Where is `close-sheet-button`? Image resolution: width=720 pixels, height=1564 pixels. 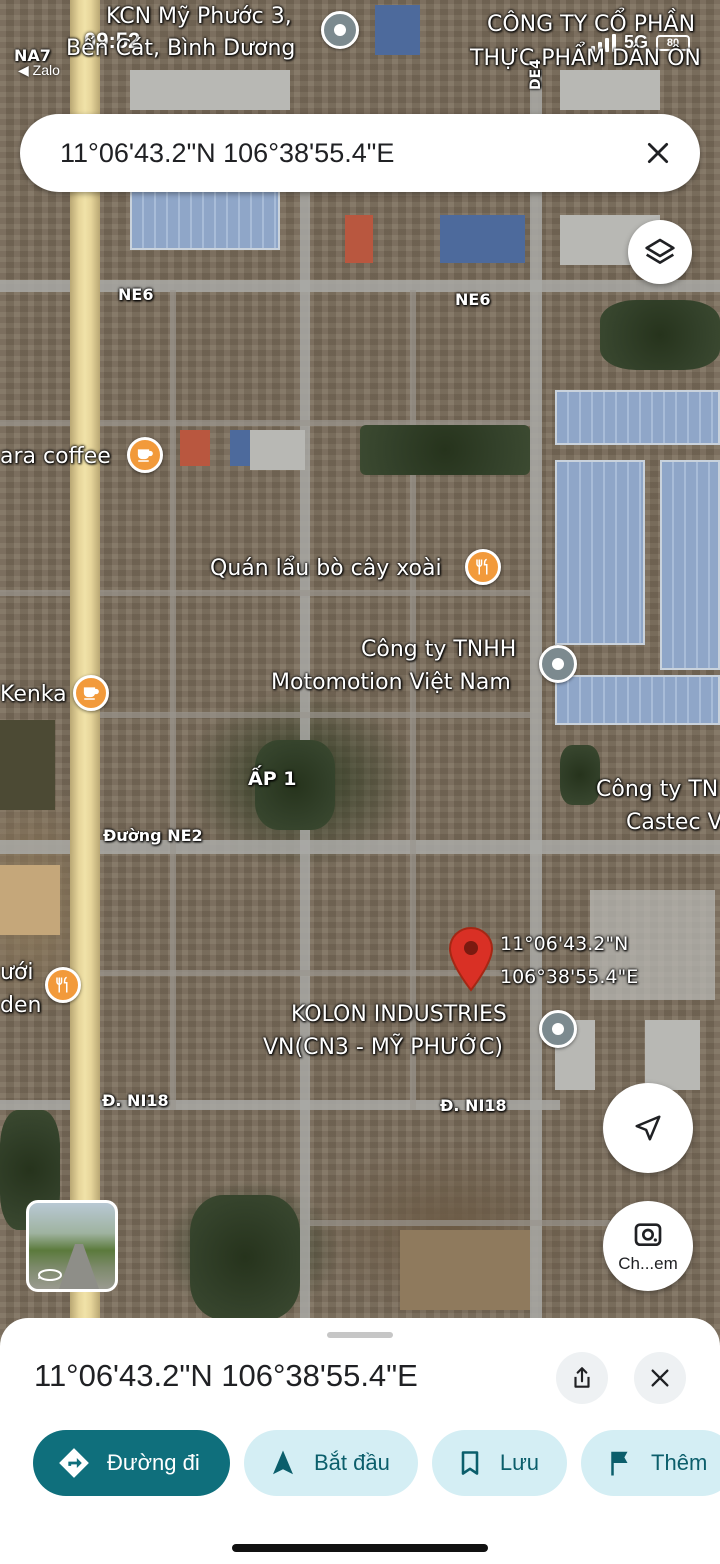 close-sheet-button is located at coordinates (660, 1378).